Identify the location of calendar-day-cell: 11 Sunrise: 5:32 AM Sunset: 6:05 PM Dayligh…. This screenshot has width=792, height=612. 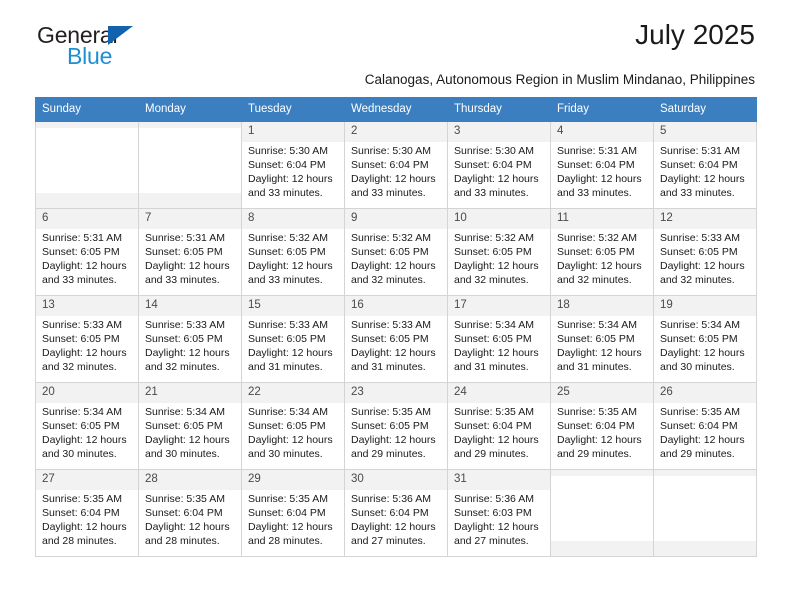
(602, 252).